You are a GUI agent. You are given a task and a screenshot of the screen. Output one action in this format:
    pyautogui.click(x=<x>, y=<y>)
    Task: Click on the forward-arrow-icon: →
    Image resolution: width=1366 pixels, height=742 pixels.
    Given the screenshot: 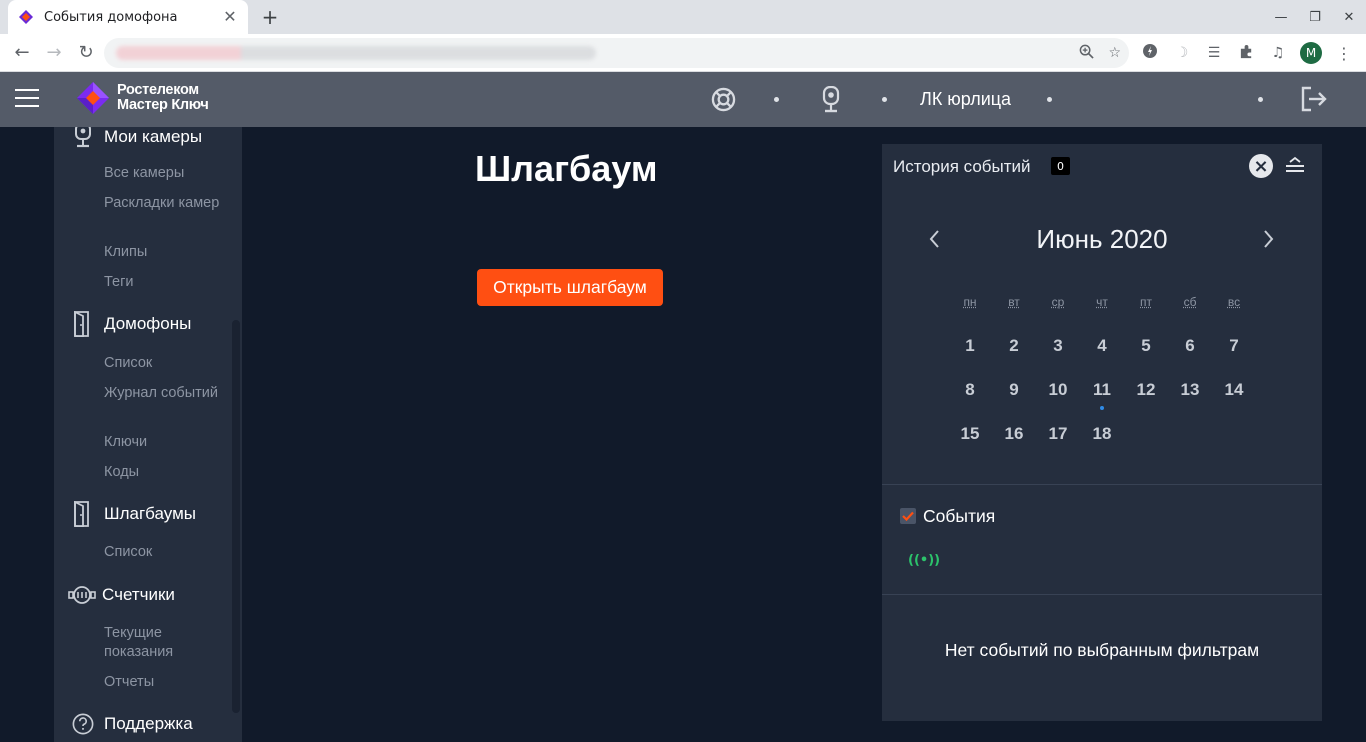 What is the action you would take?
    pyautogui.click(x=54, y=53)
    